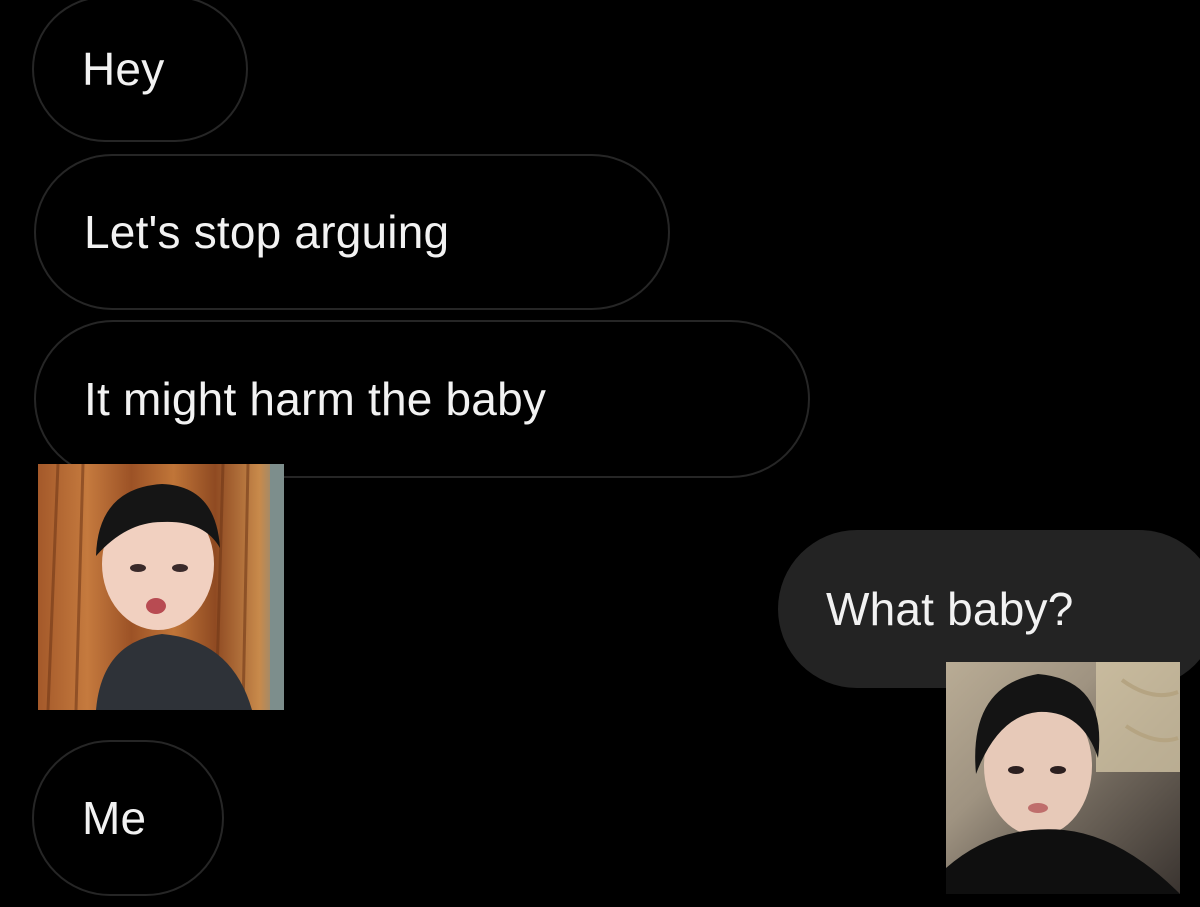  I want to click on message-text: Me, so click(114, 818).